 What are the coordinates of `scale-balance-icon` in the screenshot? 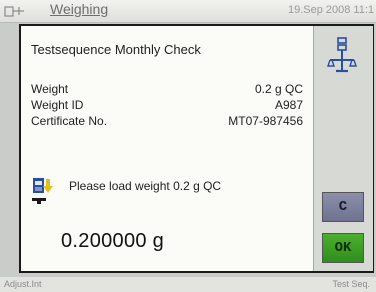 It's located at (342, 55).